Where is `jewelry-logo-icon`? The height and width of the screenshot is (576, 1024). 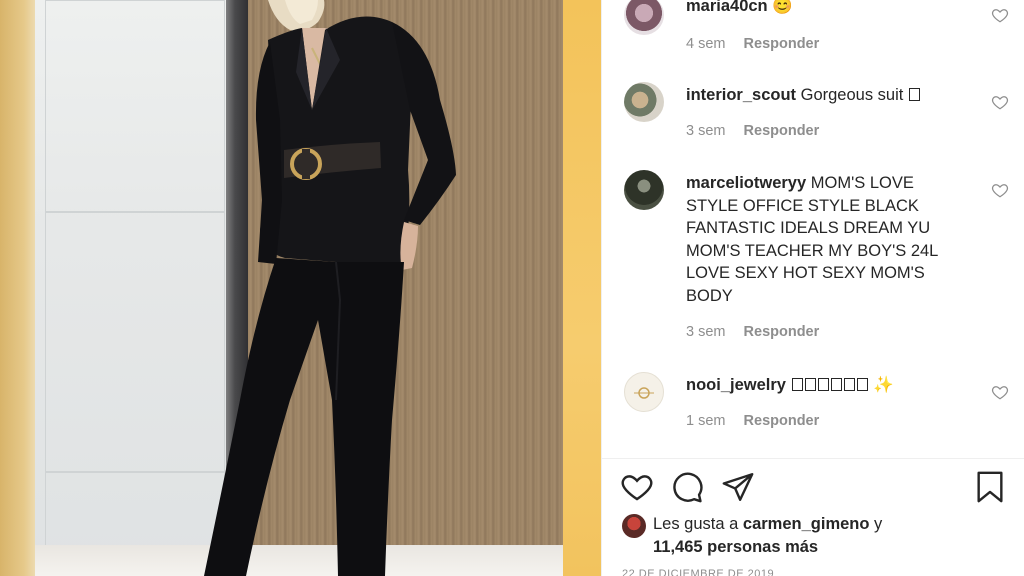
jewelry-logo-icon is located at coordinates (644, 393).